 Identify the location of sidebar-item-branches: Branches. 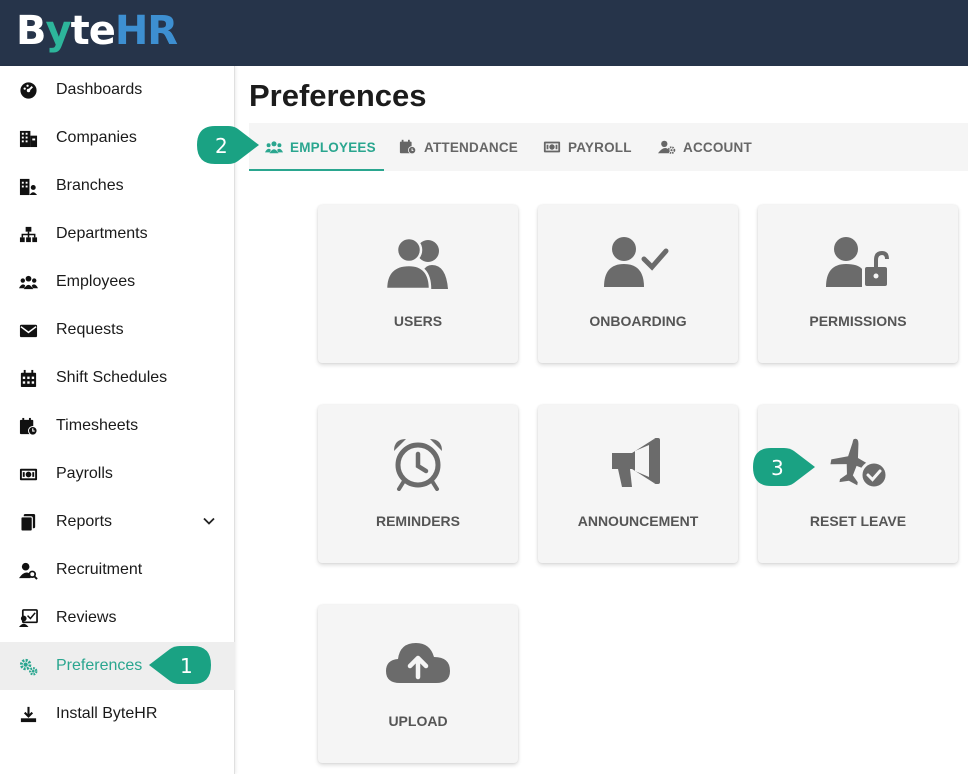
(117, 186).